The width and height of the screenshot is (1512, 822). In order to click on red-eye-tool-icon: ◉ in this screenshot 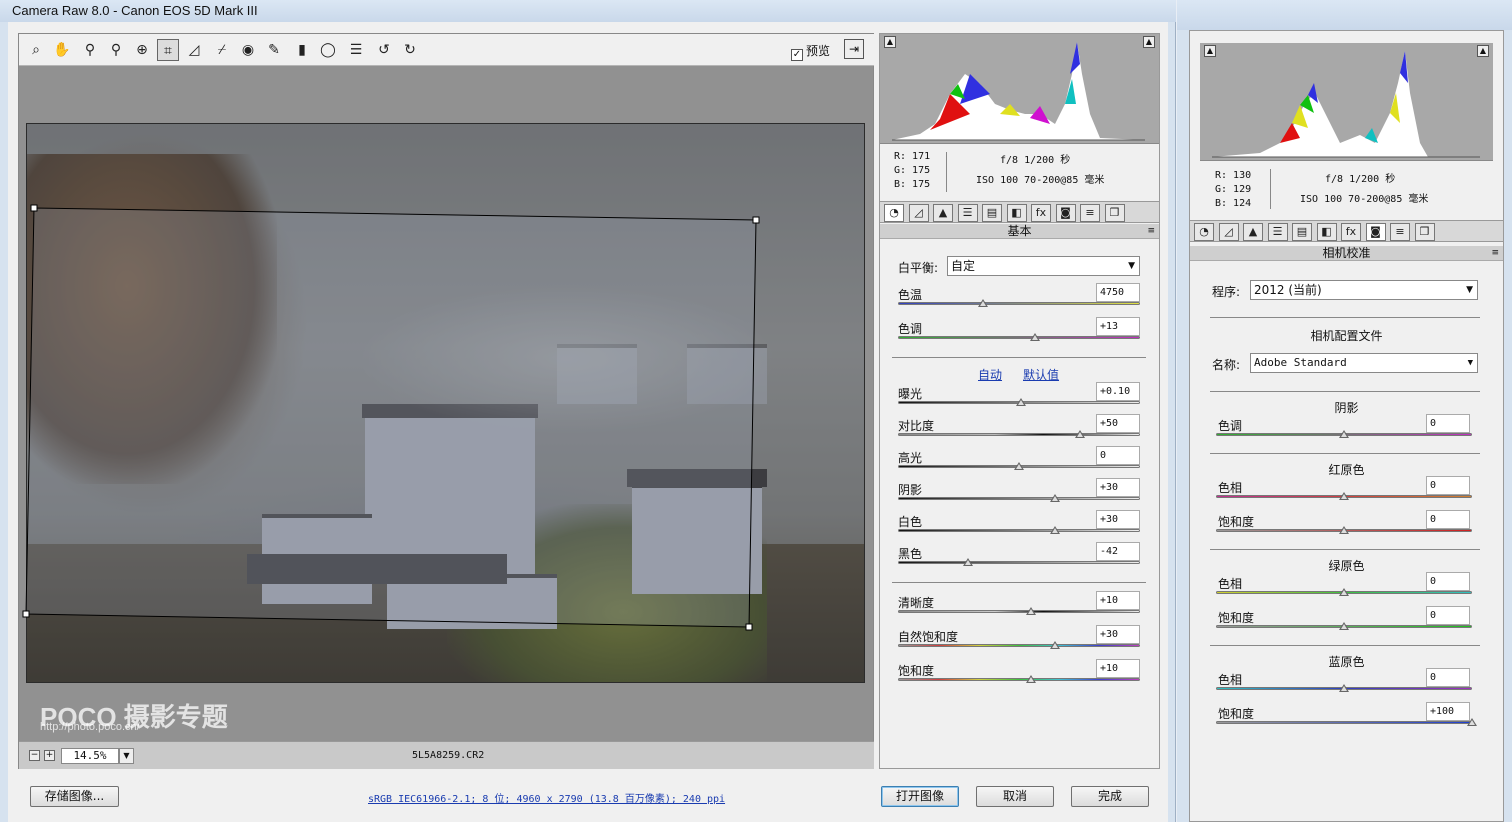, I will do `click(248, 50)`.